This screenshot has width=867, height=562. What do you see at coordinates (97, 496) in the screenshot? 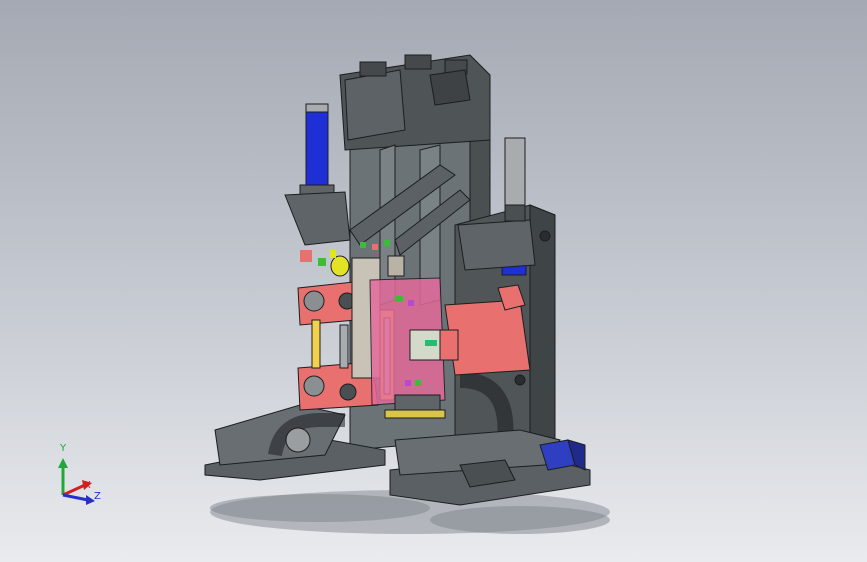
I see `triad-z-label: Z` at bounding box center [97, 496].